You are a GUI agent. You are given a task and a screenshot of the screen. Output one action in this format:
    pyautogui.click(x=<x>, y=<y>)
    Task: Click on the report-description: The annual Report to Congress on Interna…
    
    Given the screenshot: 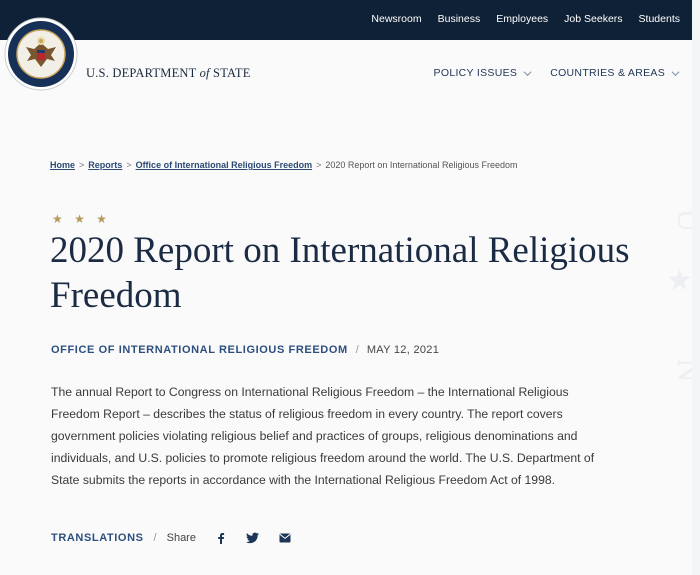 What is the action you would take?
    pyautogui.click(x=323, y=436)
    